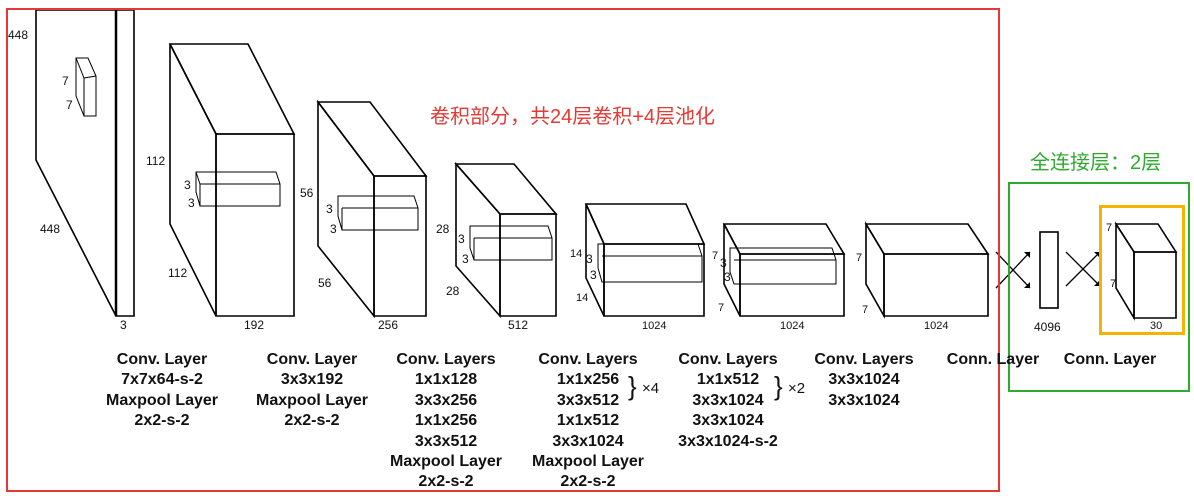 The height and width of the screenshot is (496, 1194). Describe the element at coordinates (632, 386) in the screenshot. I see `repeat-brace-4: }` at that location.